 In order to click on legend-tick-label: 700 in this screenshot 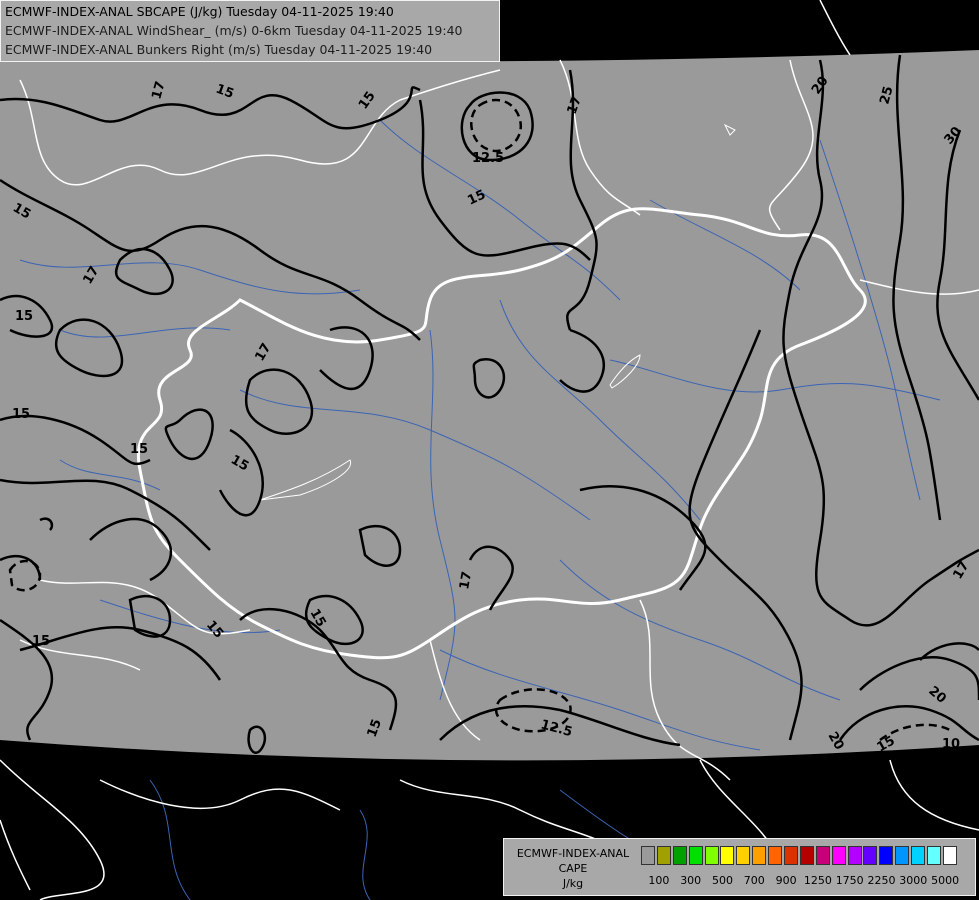, I will do `click(754, 880)`.